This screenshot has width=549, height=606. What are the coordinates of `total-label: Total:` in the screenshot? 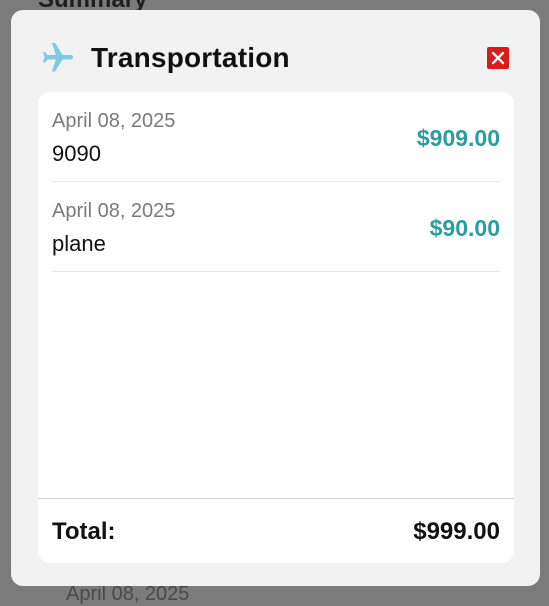 It's located at (84, 531).